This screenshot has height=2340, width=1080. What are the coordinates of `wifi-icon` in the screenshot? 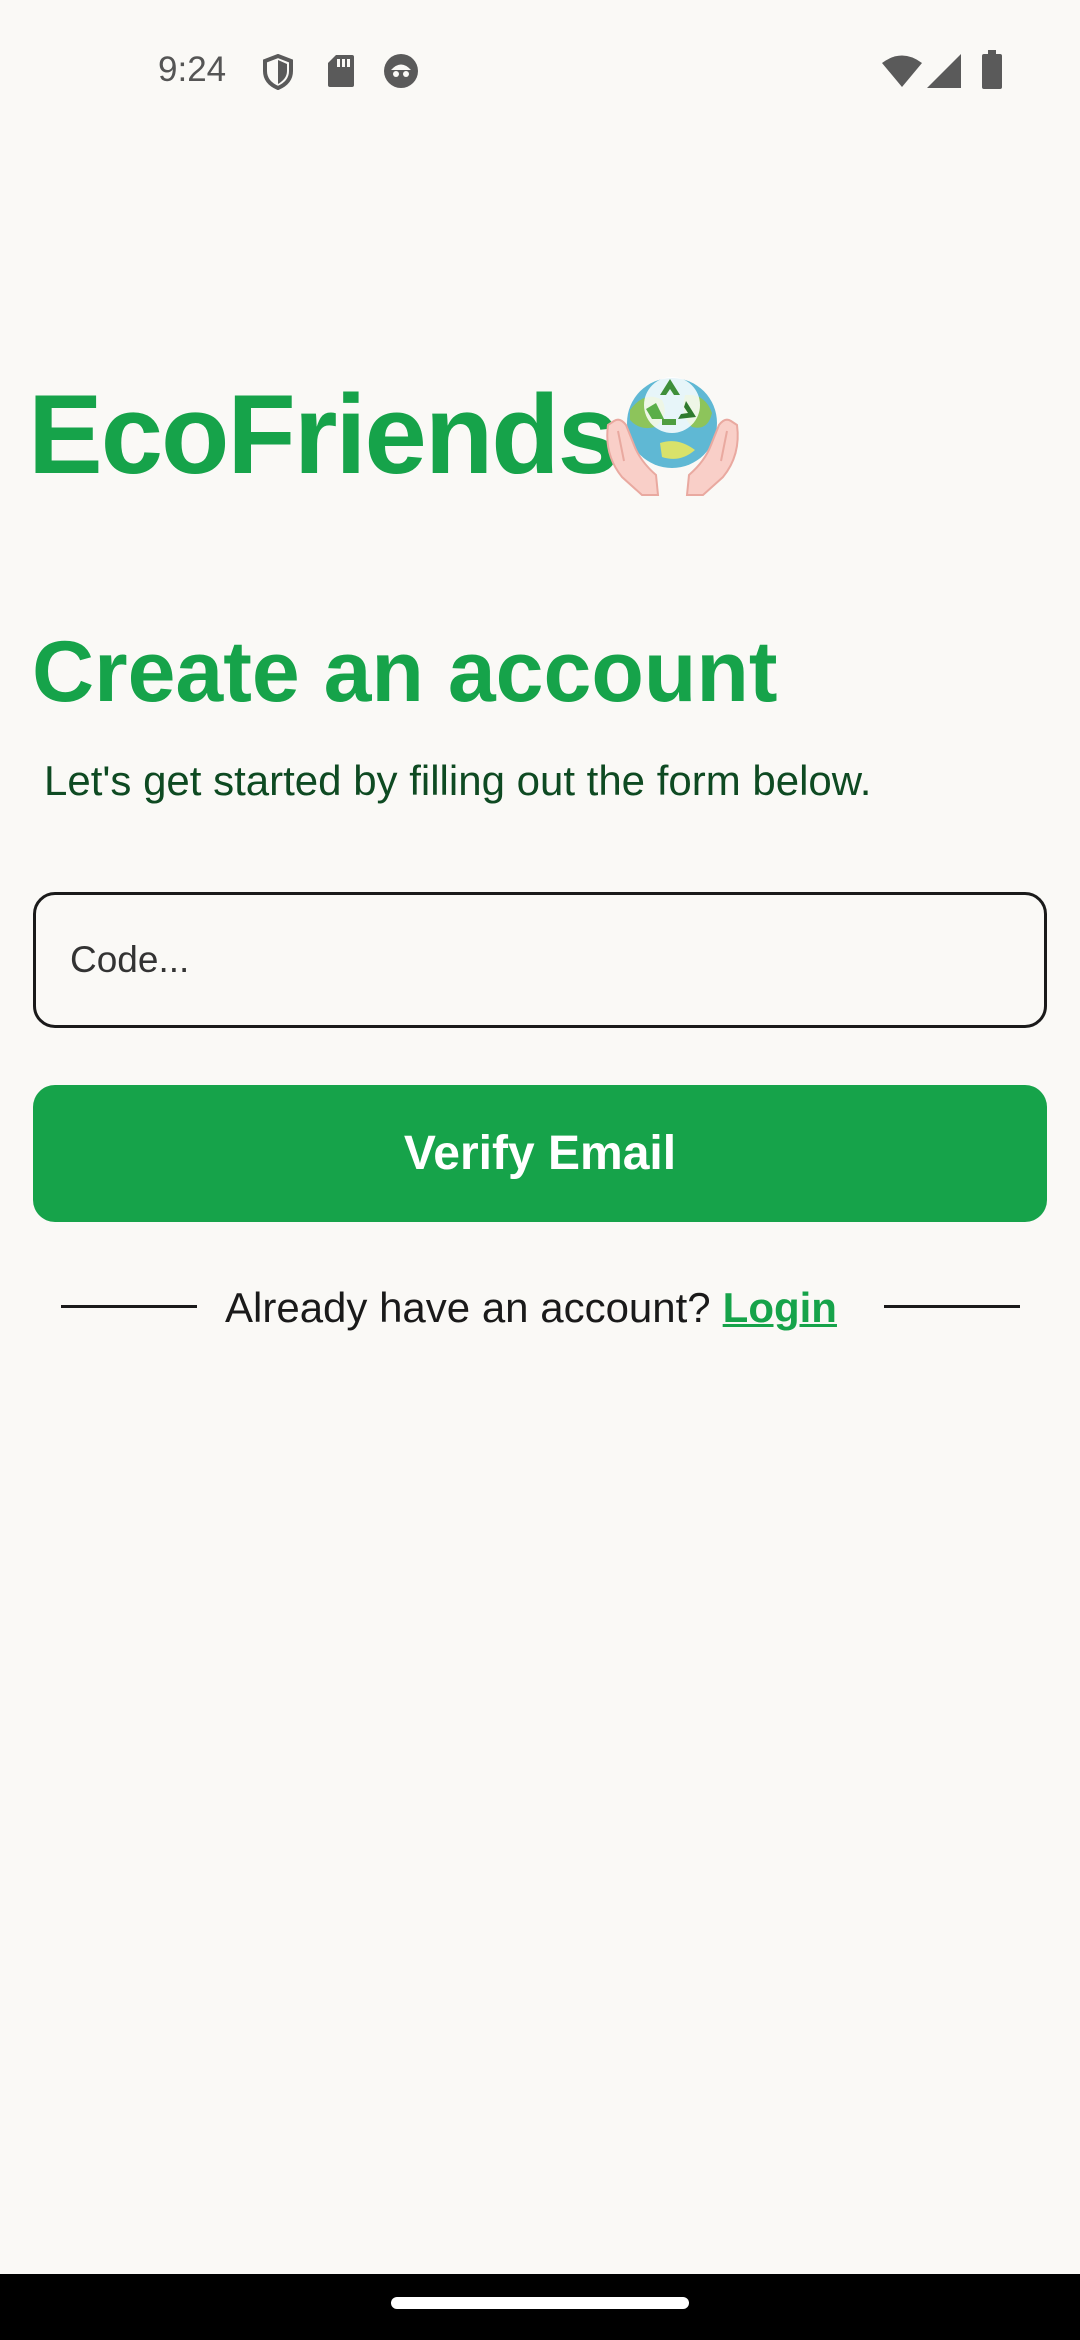 It's located at (902, 71).